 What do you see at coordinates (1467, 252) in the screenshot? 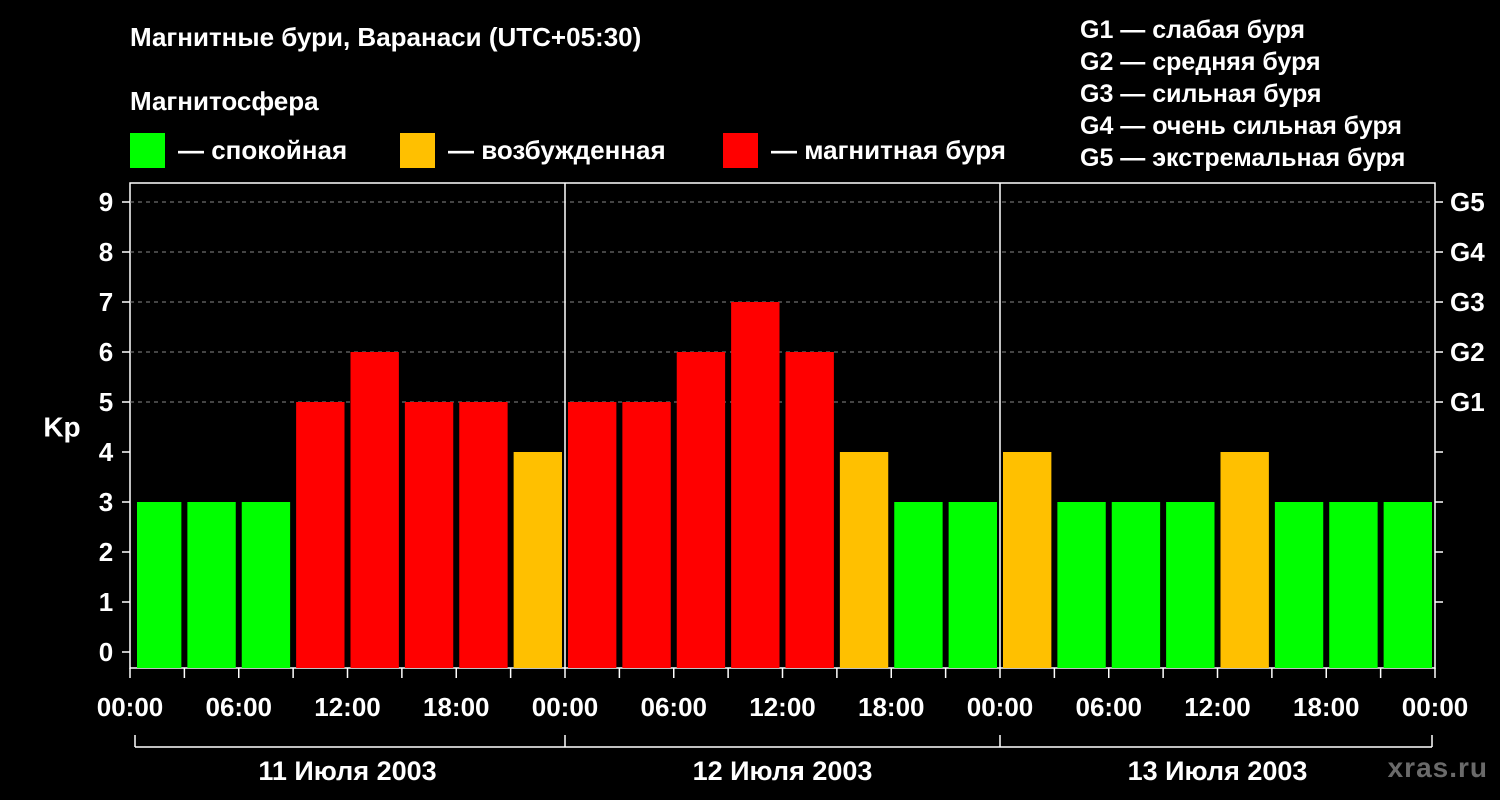
I see `g-level-label: G4` at bounding box center [1467, 252].